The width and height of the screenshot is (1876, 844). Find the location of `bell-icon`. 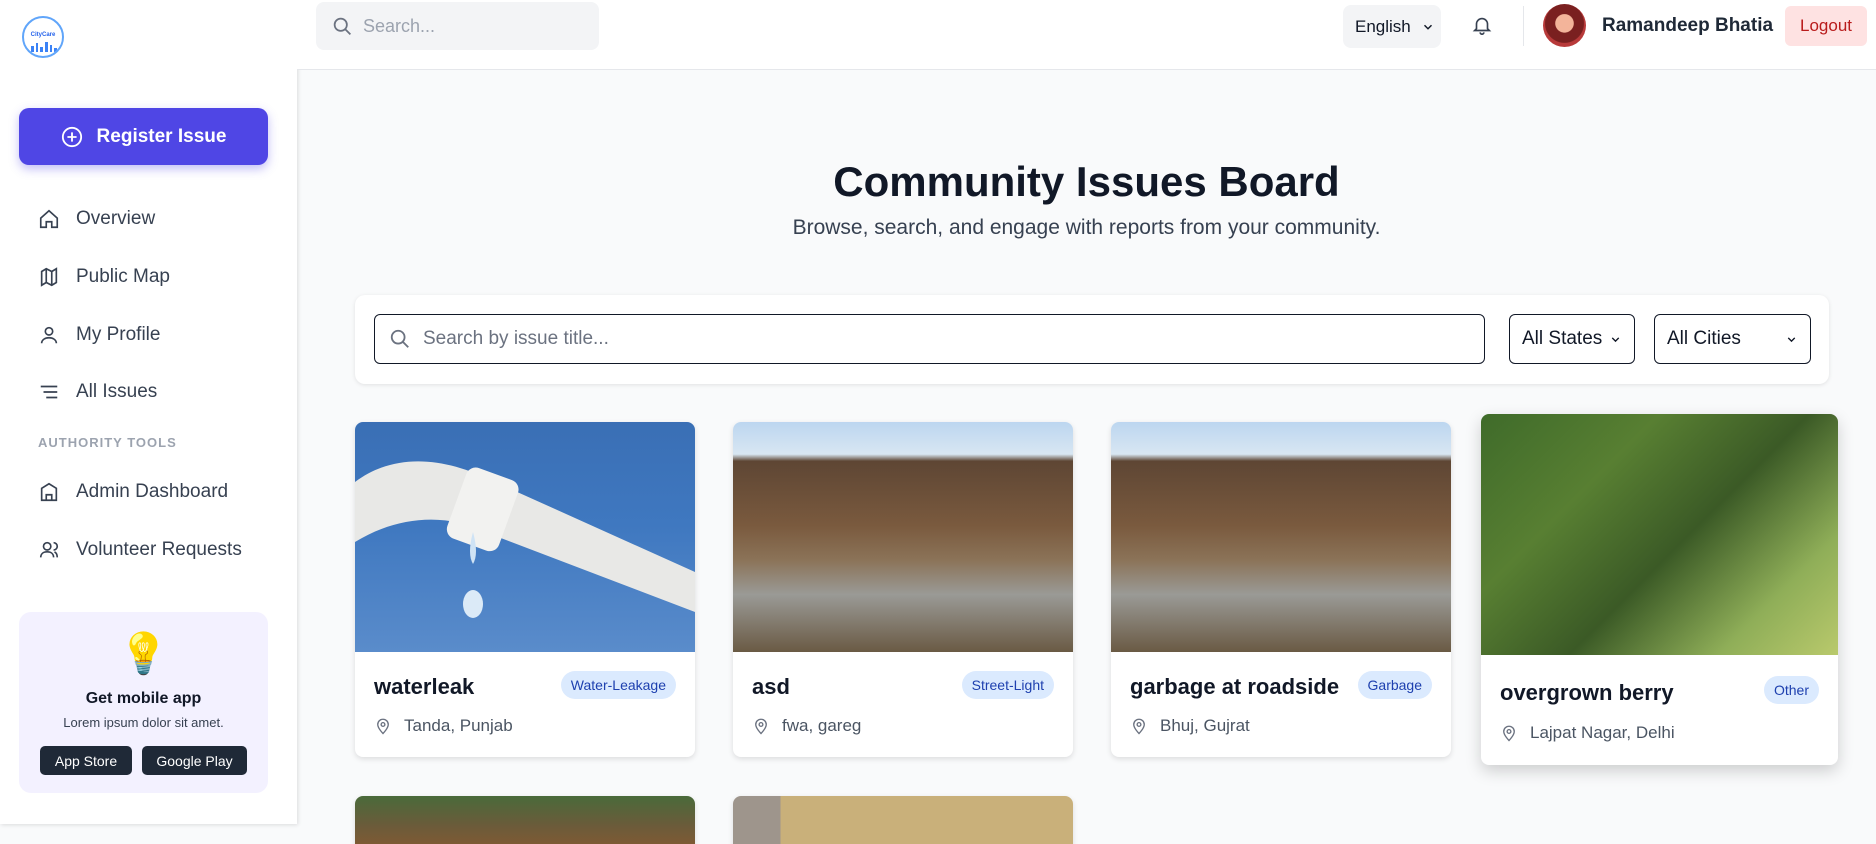

bell-icon is located at coordinates (1482, 26).